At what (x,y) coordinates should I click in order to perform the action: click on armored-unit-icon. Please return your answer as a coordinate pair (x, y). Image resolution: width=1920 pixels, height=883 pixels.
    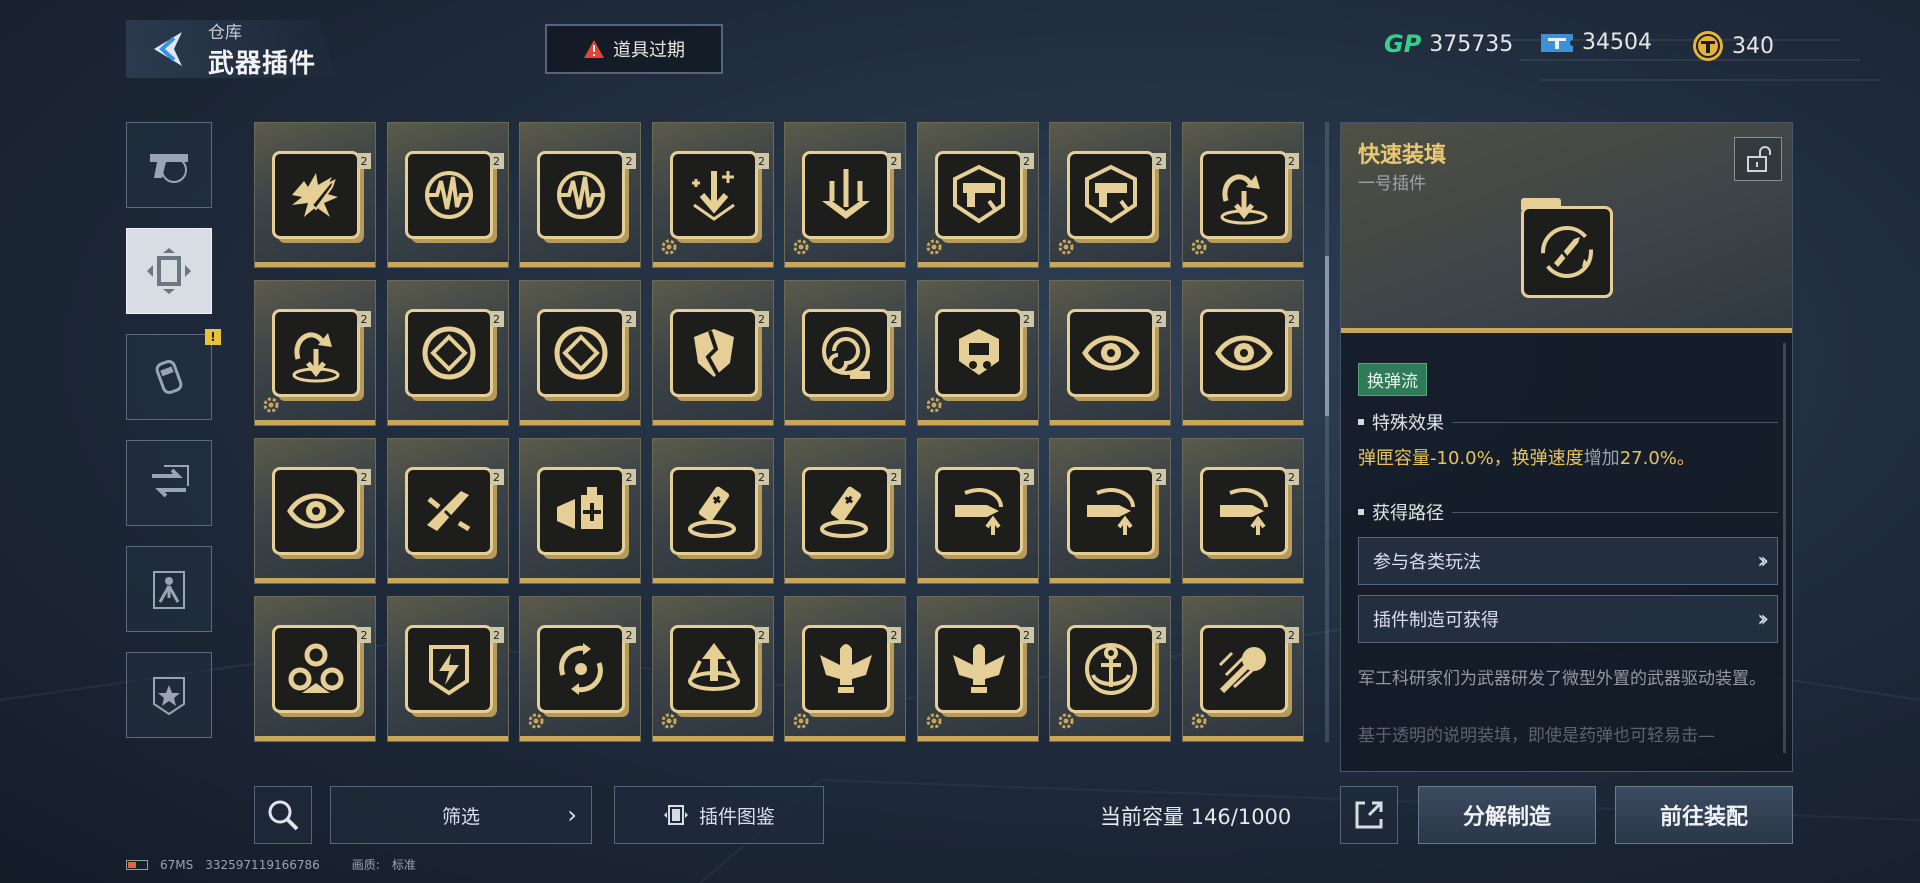
    Looking at the image, I should click on (978, 352).